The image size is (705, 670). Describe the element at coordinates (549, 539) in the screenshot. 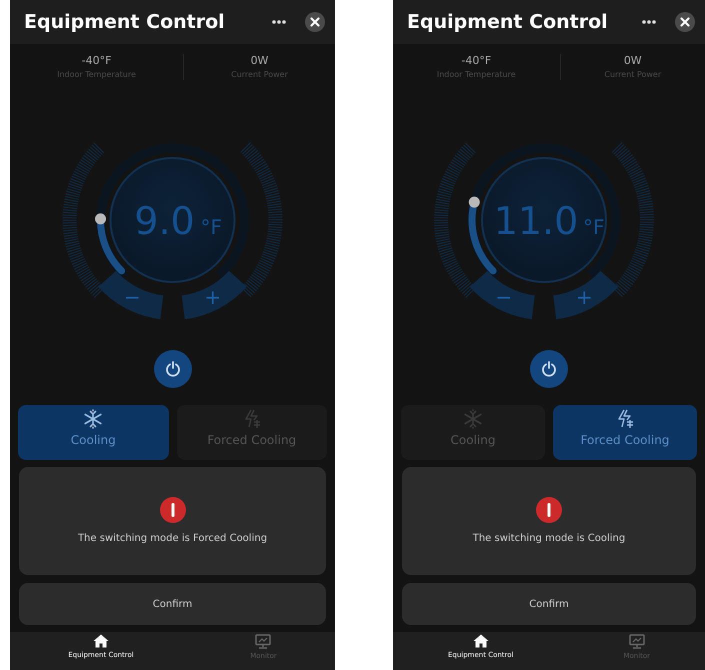

I see `dialog-message: The switching mode is Cooling` at that location.